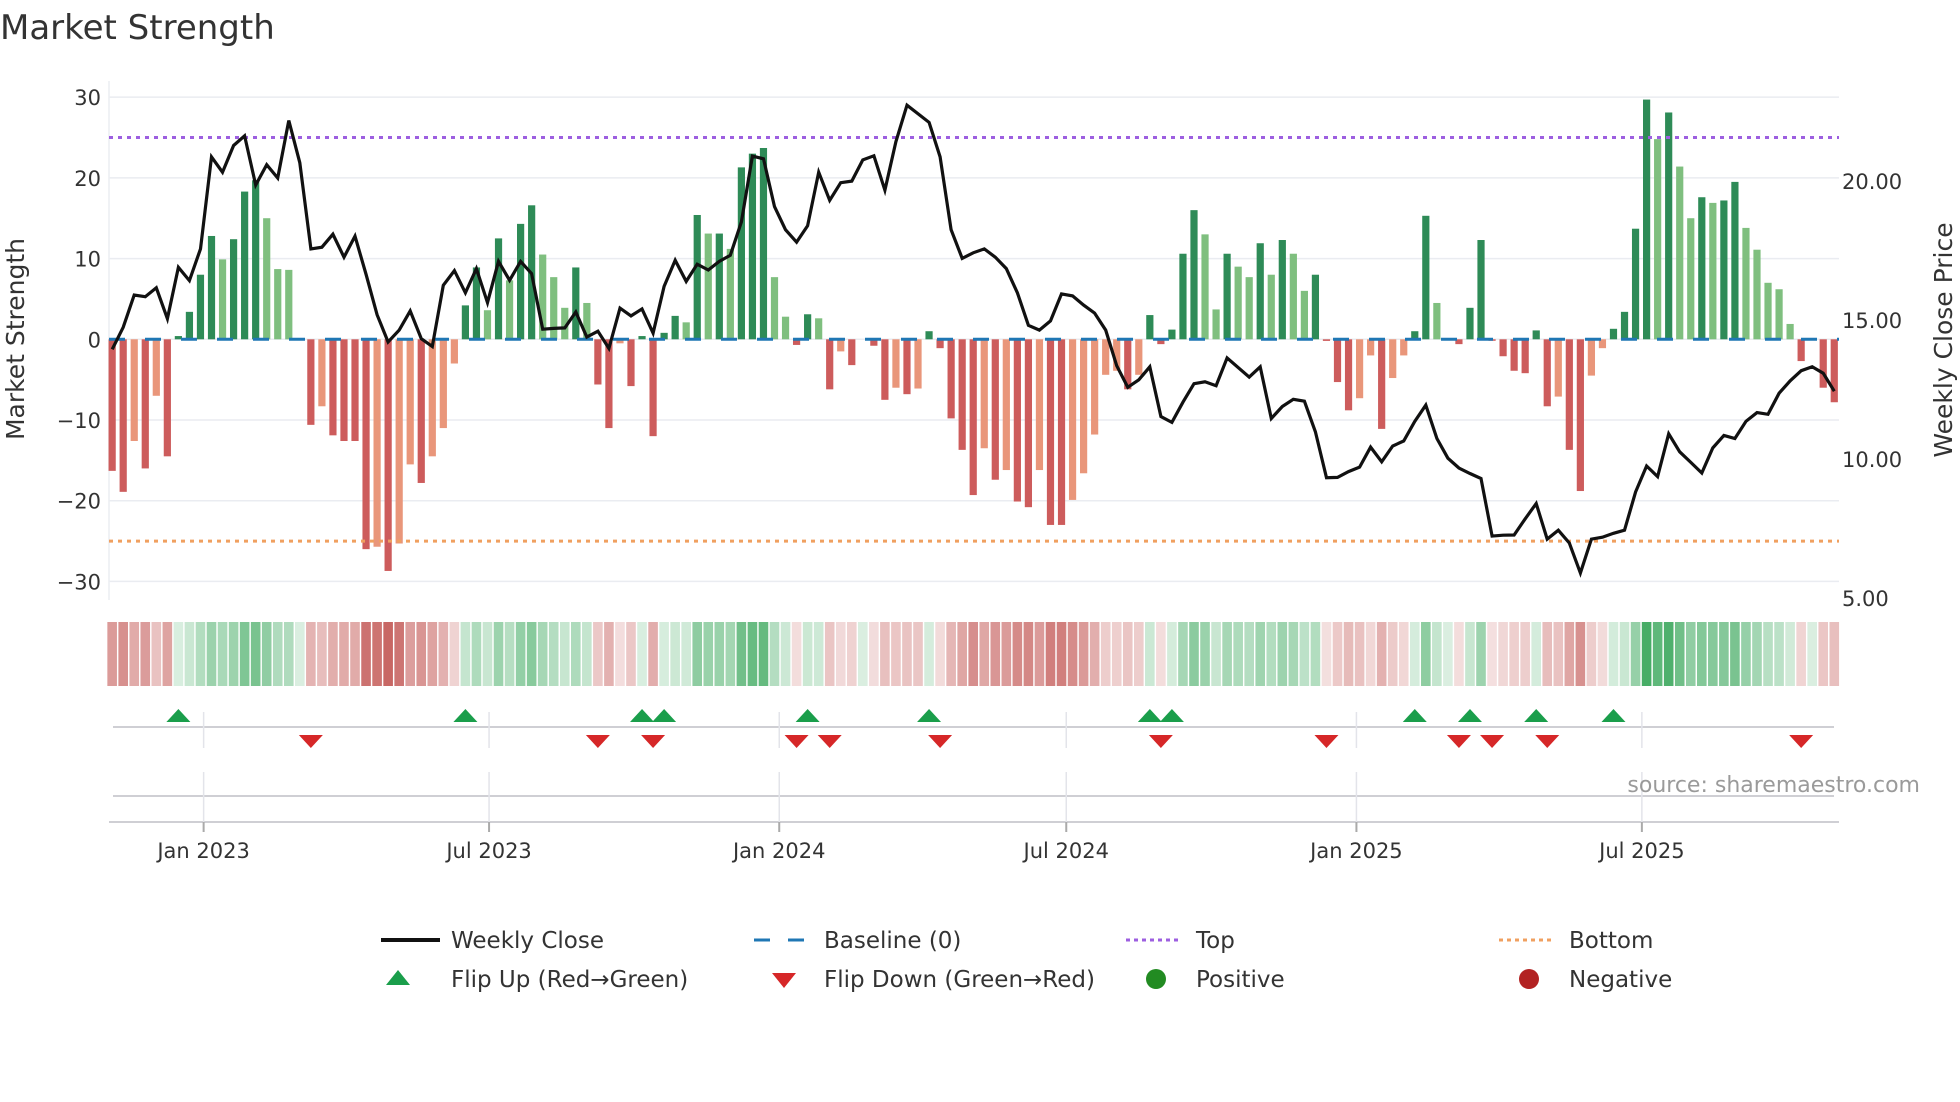  I want to click on flip-markers-panel, so click(974, 766).